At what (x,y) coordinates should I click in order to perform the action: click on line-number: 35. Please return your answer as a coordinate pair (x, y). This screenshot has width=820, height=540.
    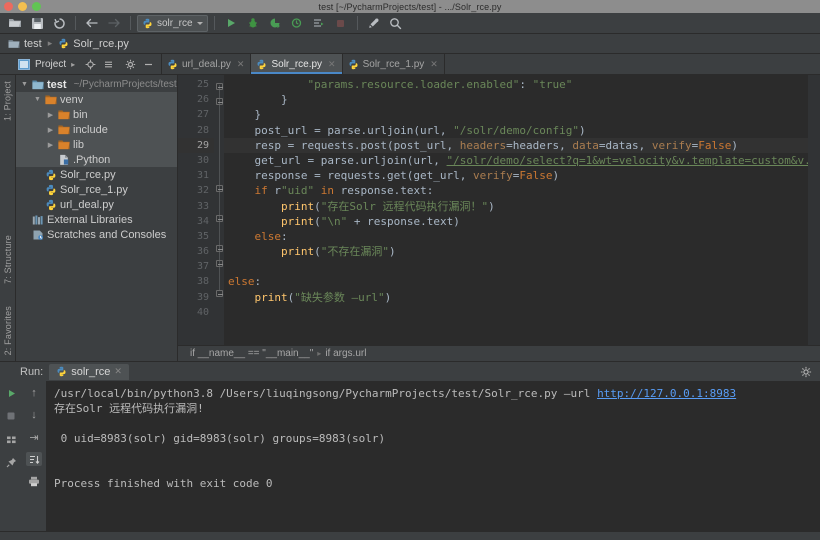
    Looking at the image, I should click on (196, 236).